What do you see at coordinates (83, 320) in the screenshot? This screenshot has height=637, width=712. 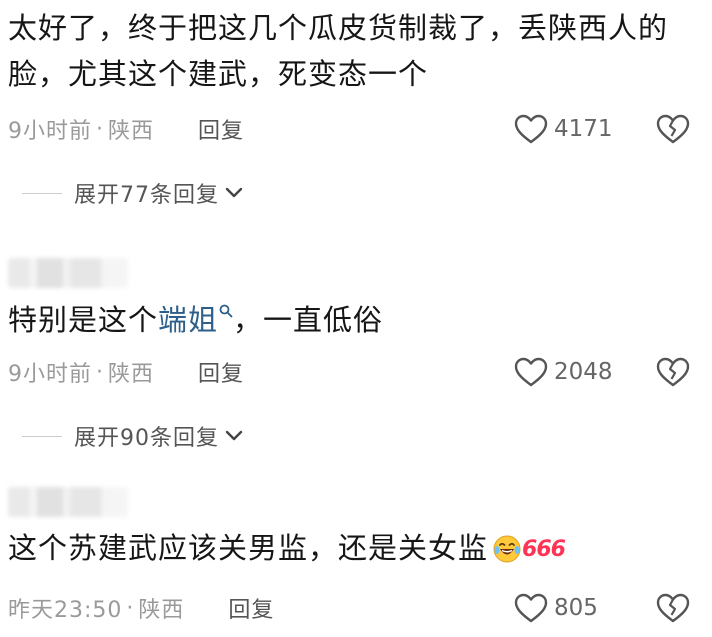 I see `comment-text-part: 特别是这个` at bounding box center [83, 320].